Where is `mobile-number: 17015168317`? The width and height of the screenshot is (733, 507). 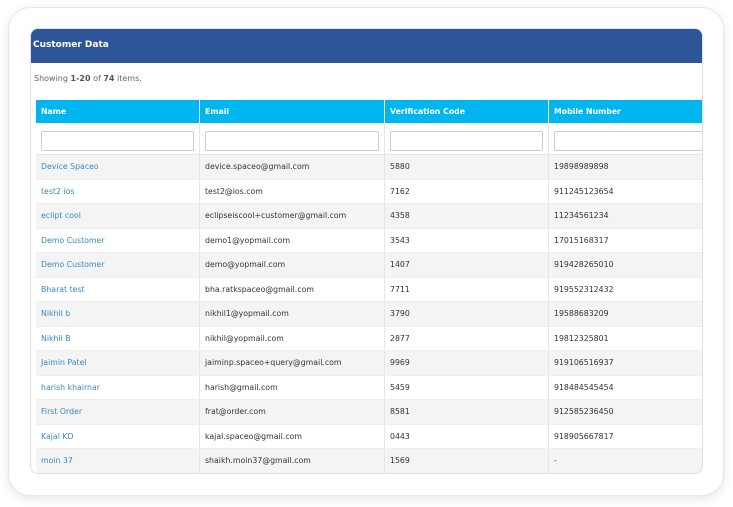 mobile-number: 17015168317 is located at coordinates (581, 240).